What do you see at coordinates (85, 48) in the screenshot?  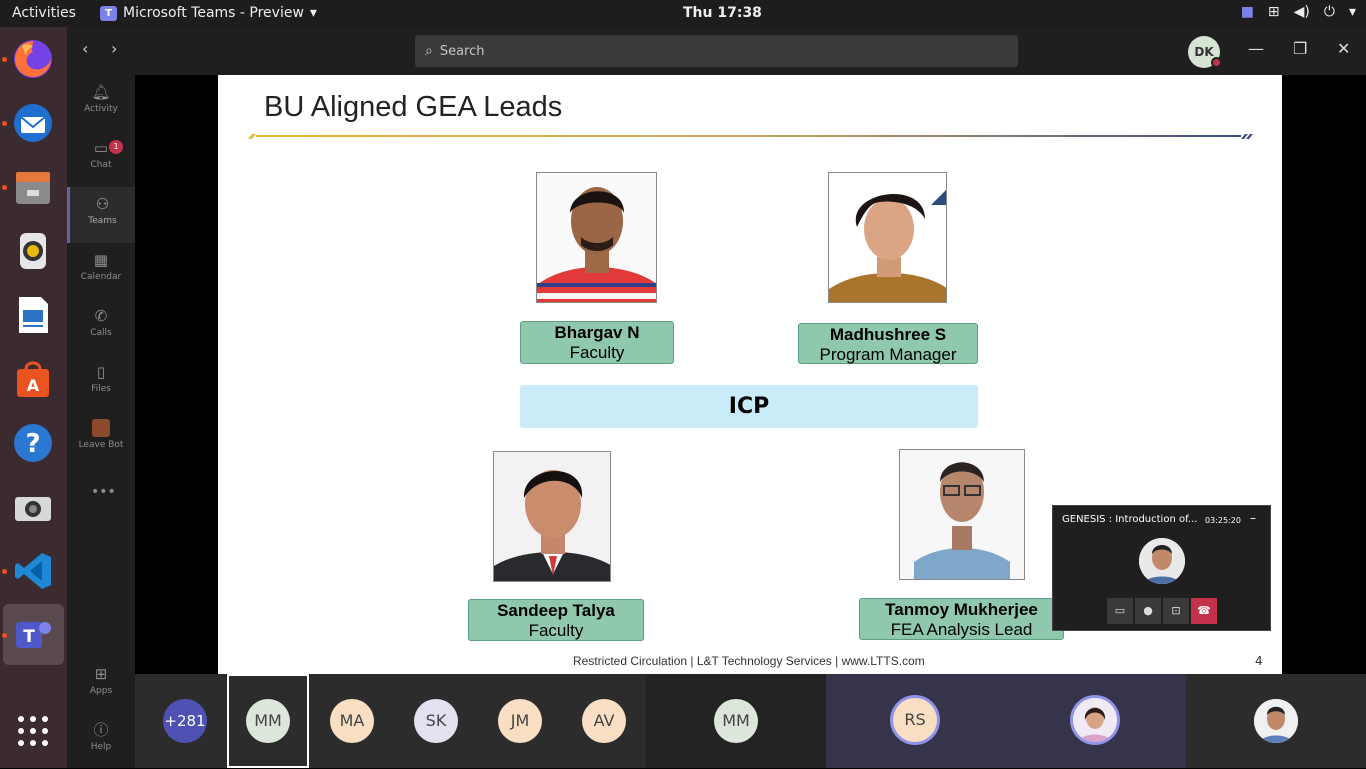 I see `back-icon: ‹` at bounding box center [85, 48].